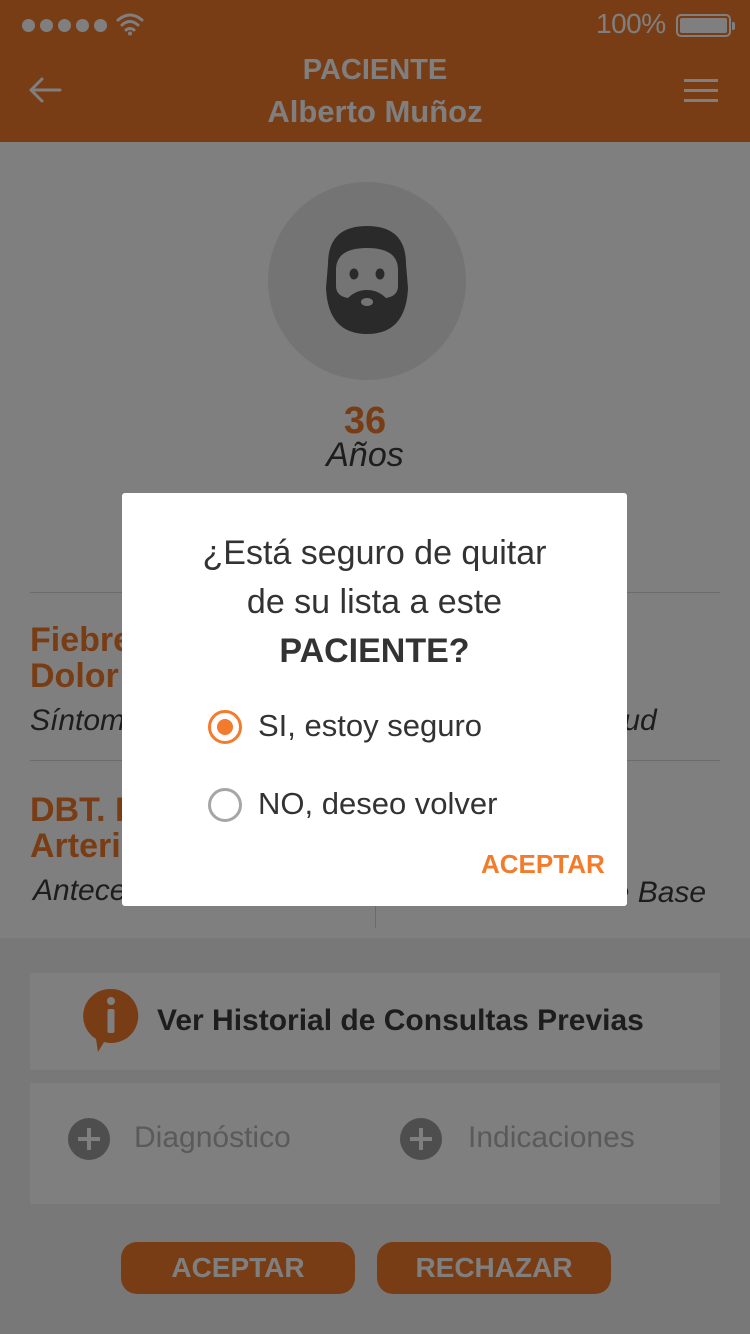 Image resolution: width=750 pixels, height=1334 pixels. I want to click on option-yes-radio, so click(225, 727).